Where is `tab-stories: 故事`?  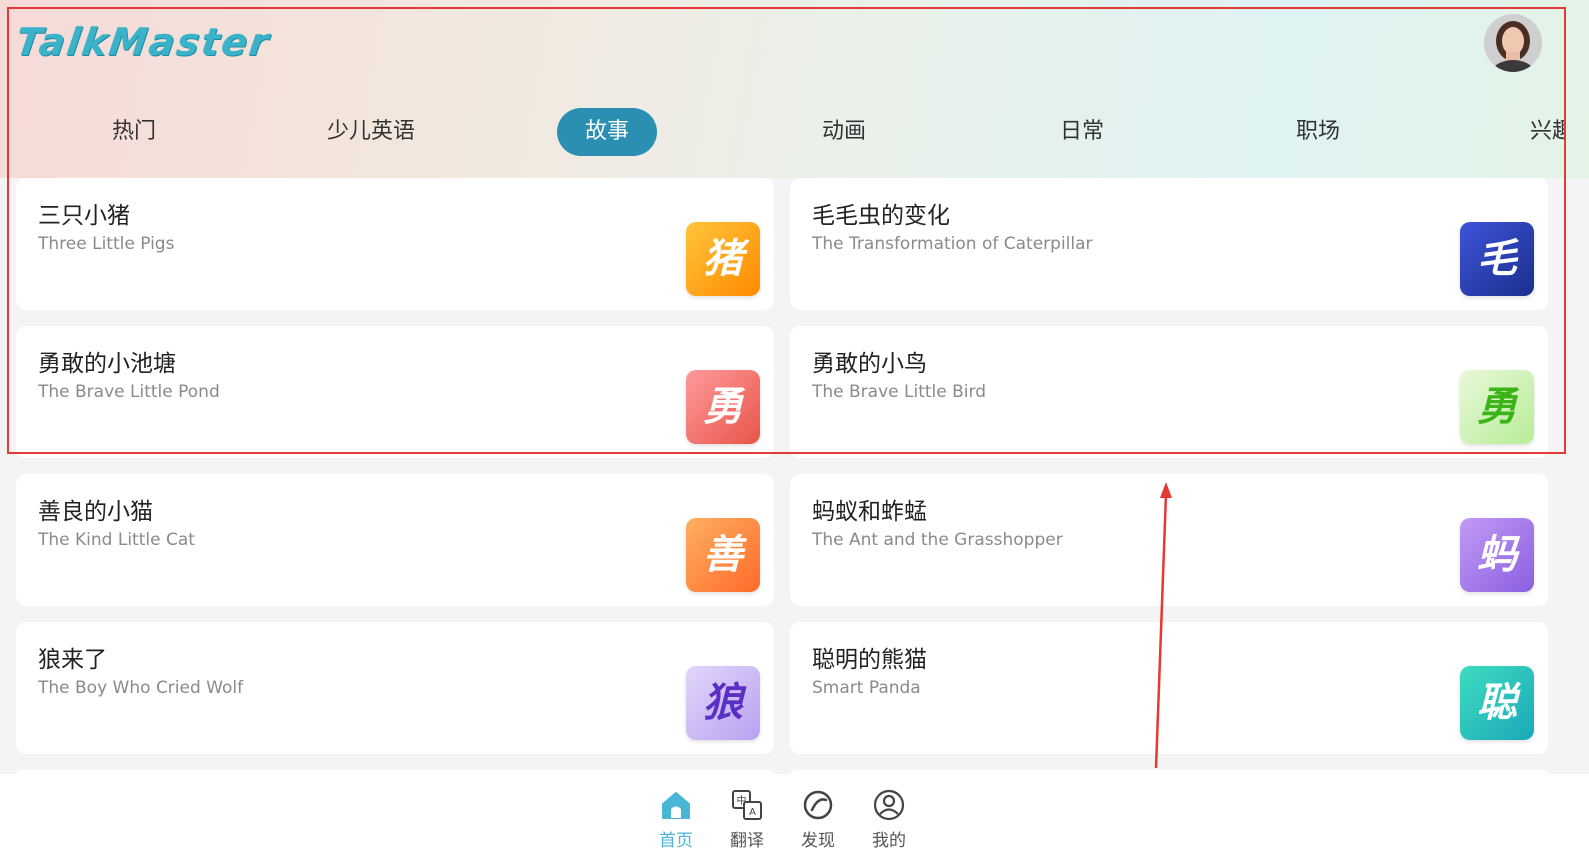 tab-stories: 故事 is located at coordinates (607, 132).